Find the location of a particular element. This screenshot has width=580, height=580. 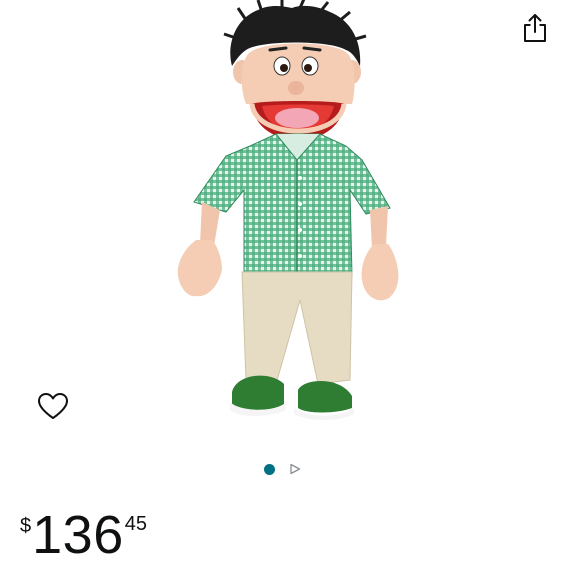

image-carousel-indicator is located at coordinates (282, 469).